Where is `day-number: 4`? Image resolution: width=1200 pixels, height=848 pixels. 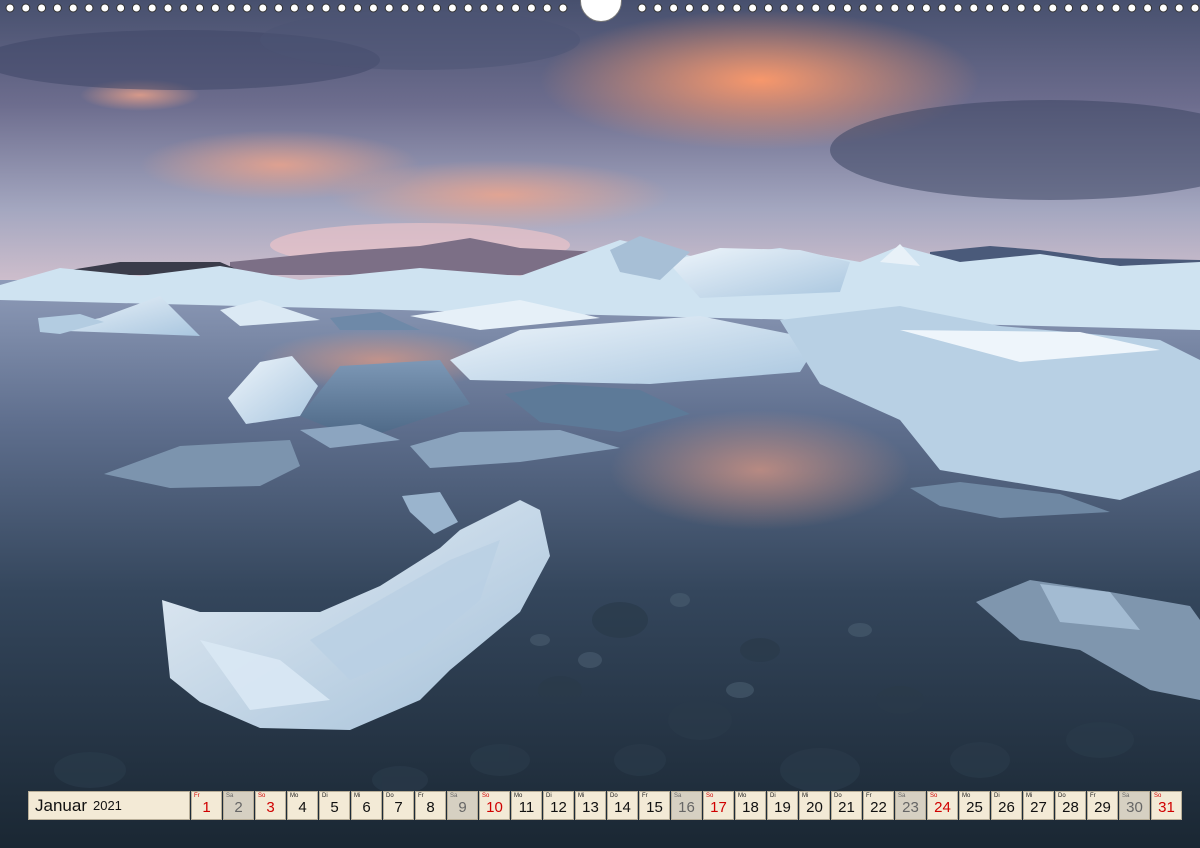
day-number: 4 is located at coordinates (302, 807).